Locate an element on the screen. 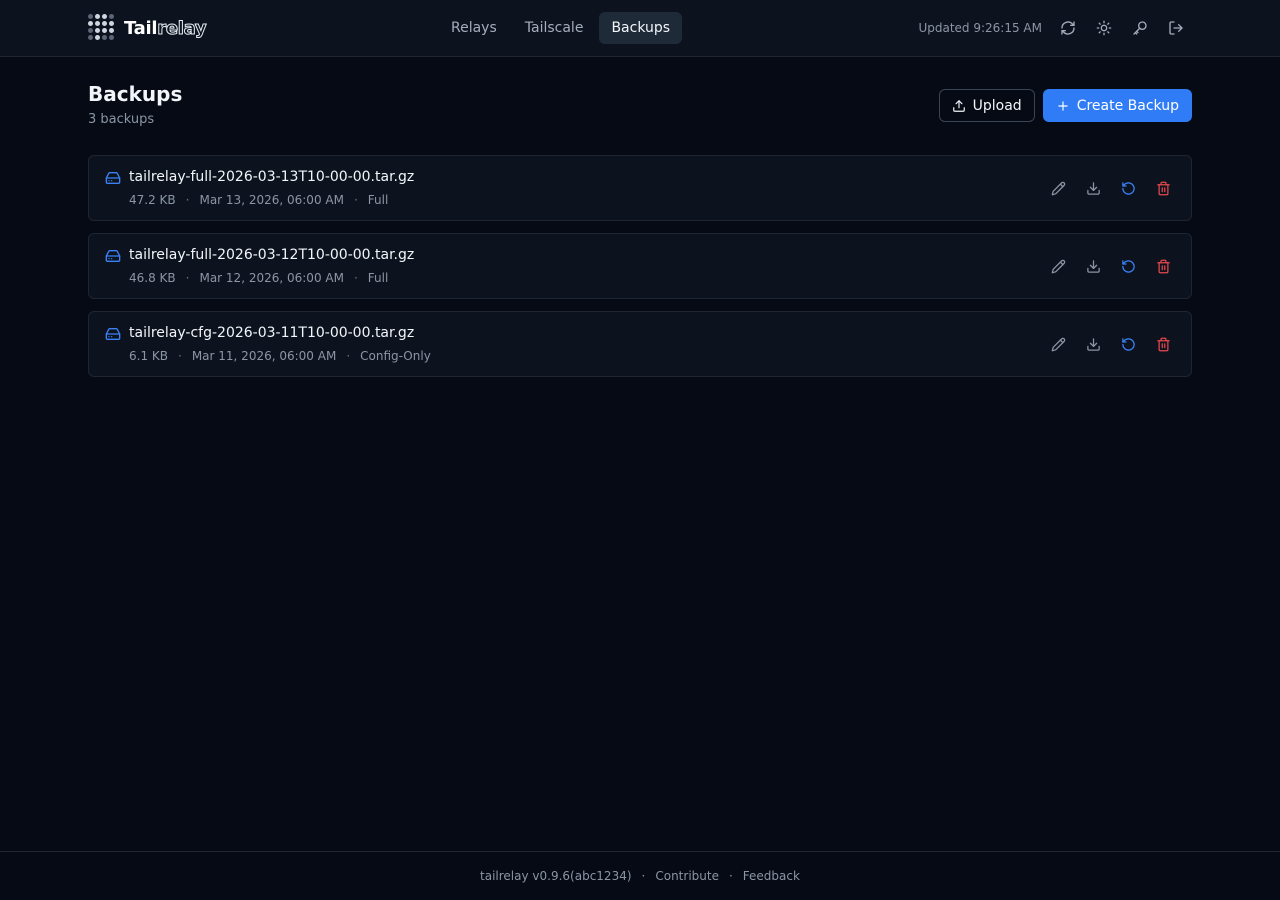 This screenshot has height=900, width=1280. theme-toggle-button is located at coordinates (1104, 28).